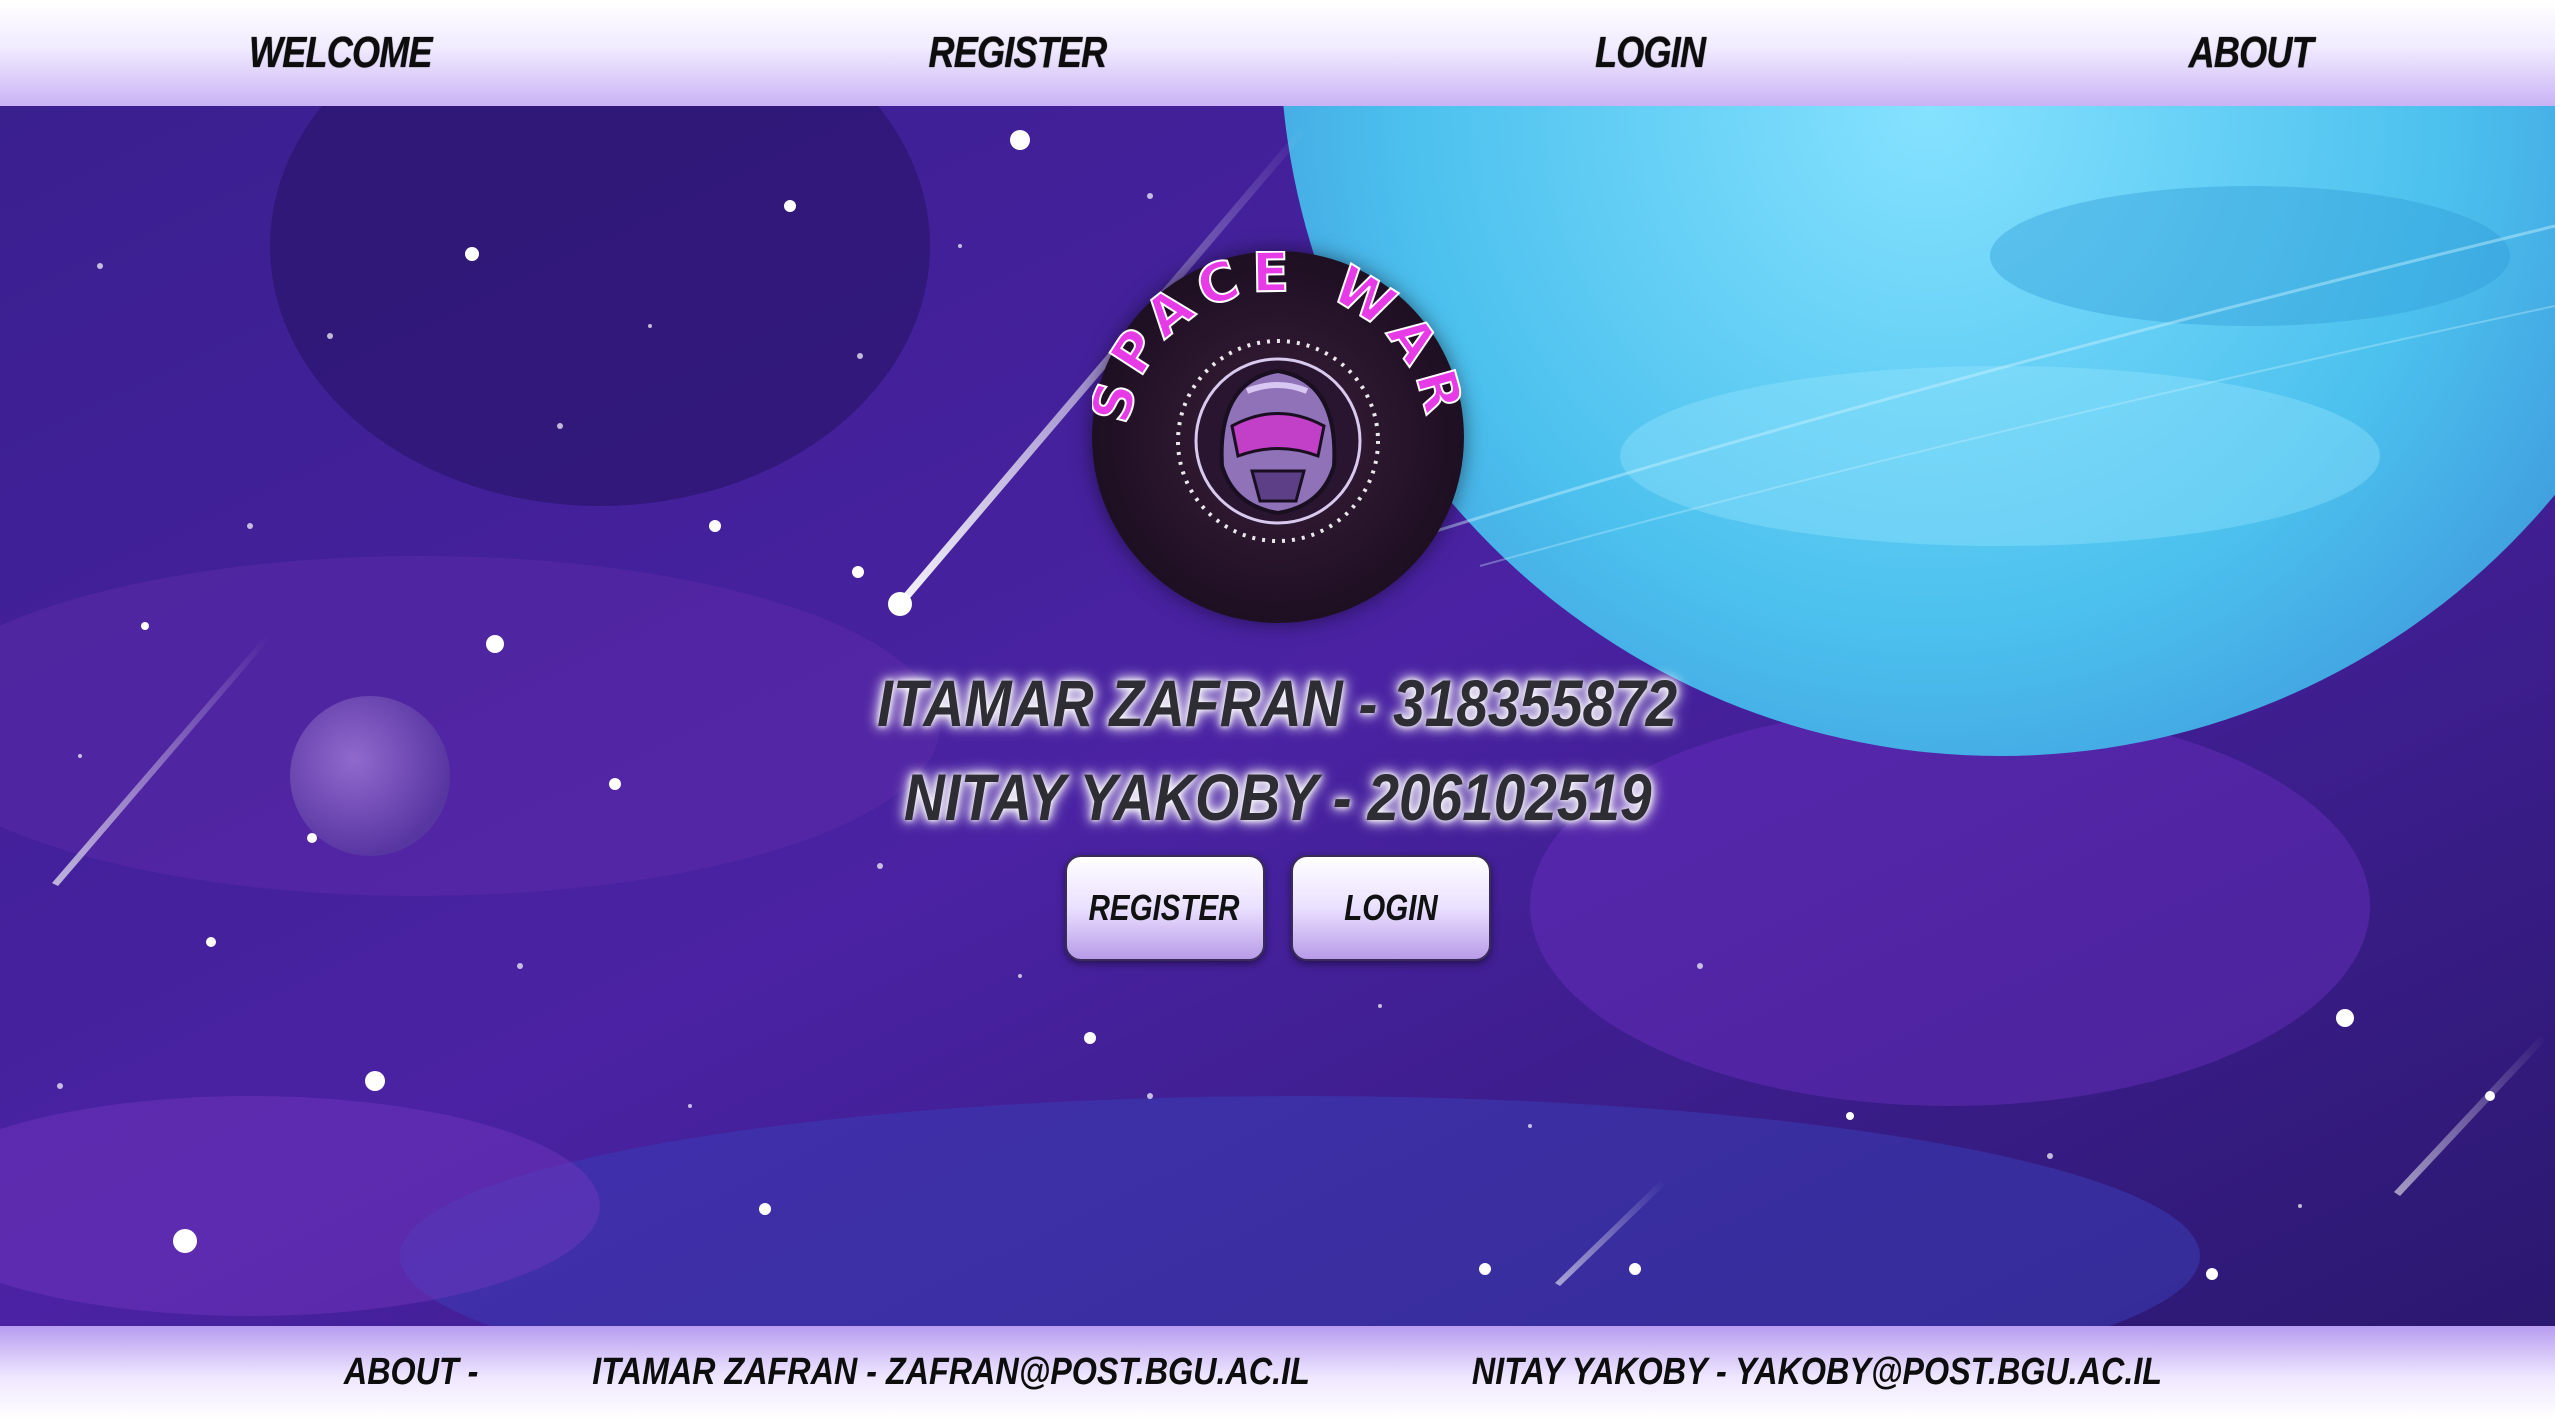 The image size is (2555, 1419). Describe the element at coordinates (1272, 391) in the screenshot. I see `helmet-icon: SPACE WAR` at that location.